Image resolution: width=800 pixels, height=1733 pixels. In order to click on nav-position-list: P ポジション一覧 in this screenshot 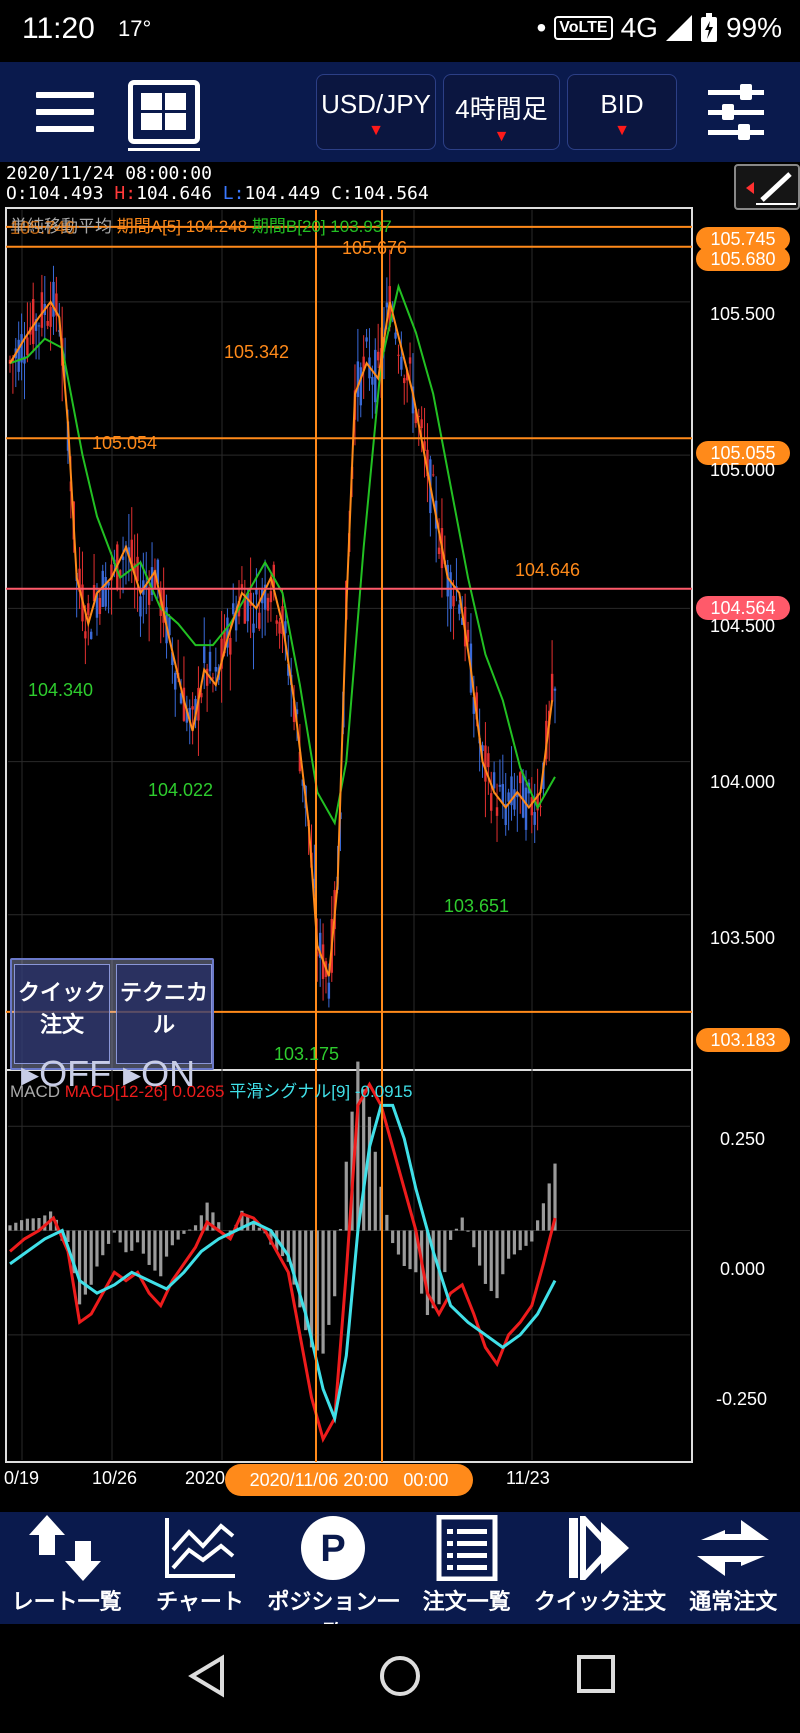, I will do `click(333, 1579)`.